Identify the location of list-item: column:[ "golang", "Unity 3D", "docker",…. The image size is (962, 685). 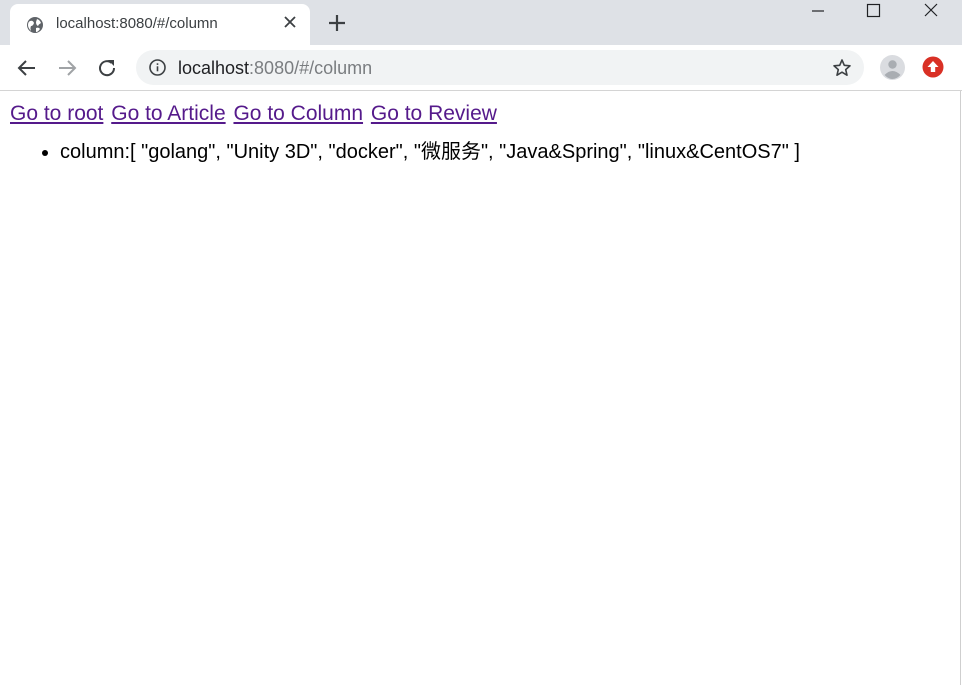
(430, 149).